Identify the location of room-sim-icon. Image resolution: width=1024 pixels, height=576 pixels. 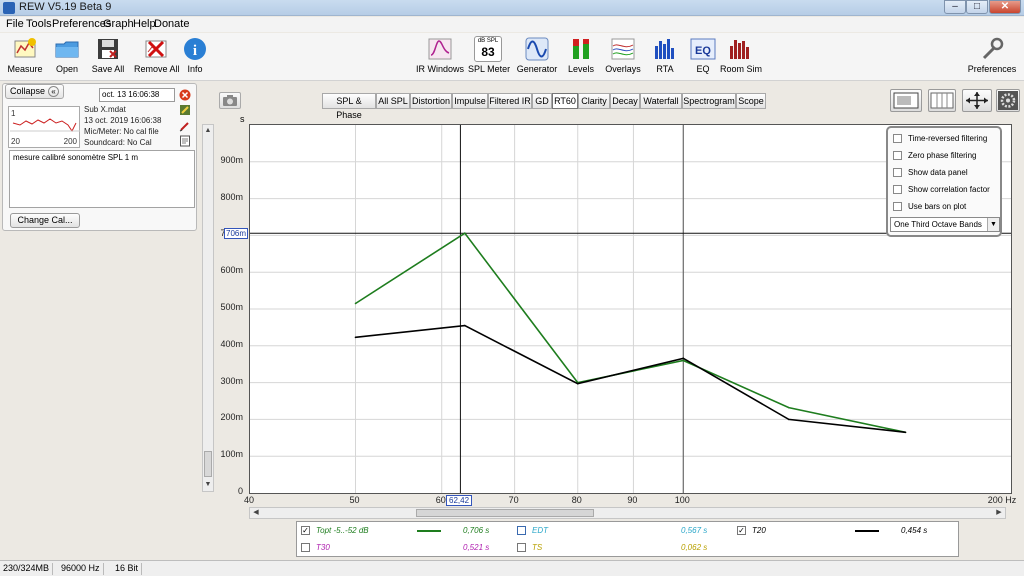
(739, 49).